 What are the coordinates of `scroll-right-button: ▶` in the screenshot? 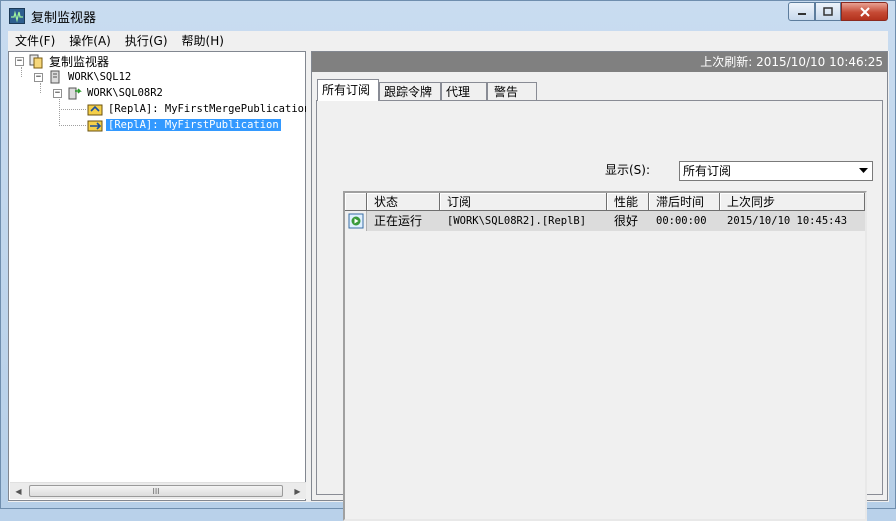 It's located at (297, 491).